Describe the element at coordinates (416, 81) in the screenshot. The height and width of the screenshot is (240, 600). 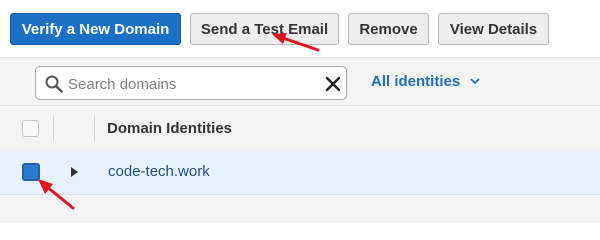
I see `filter-label: All identities` at that location.